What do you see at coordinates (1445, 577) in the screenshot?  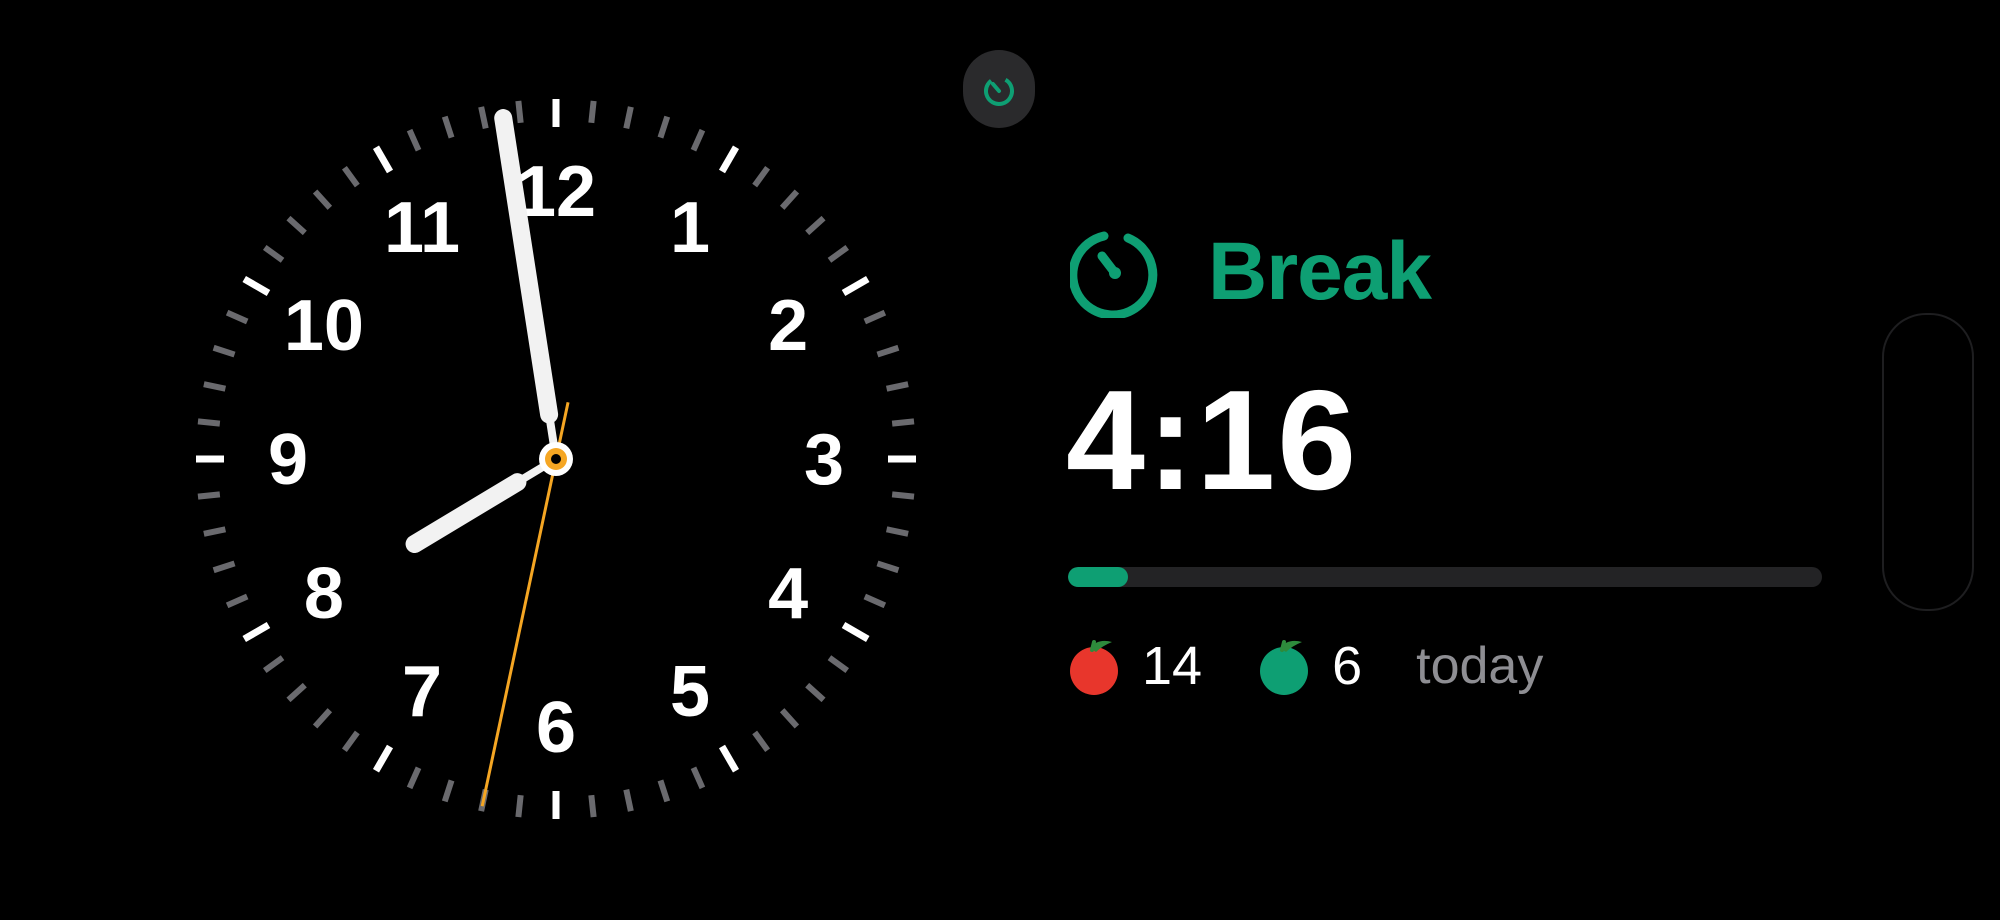 I see `progress-bar` at bounding box center [1445, 577].